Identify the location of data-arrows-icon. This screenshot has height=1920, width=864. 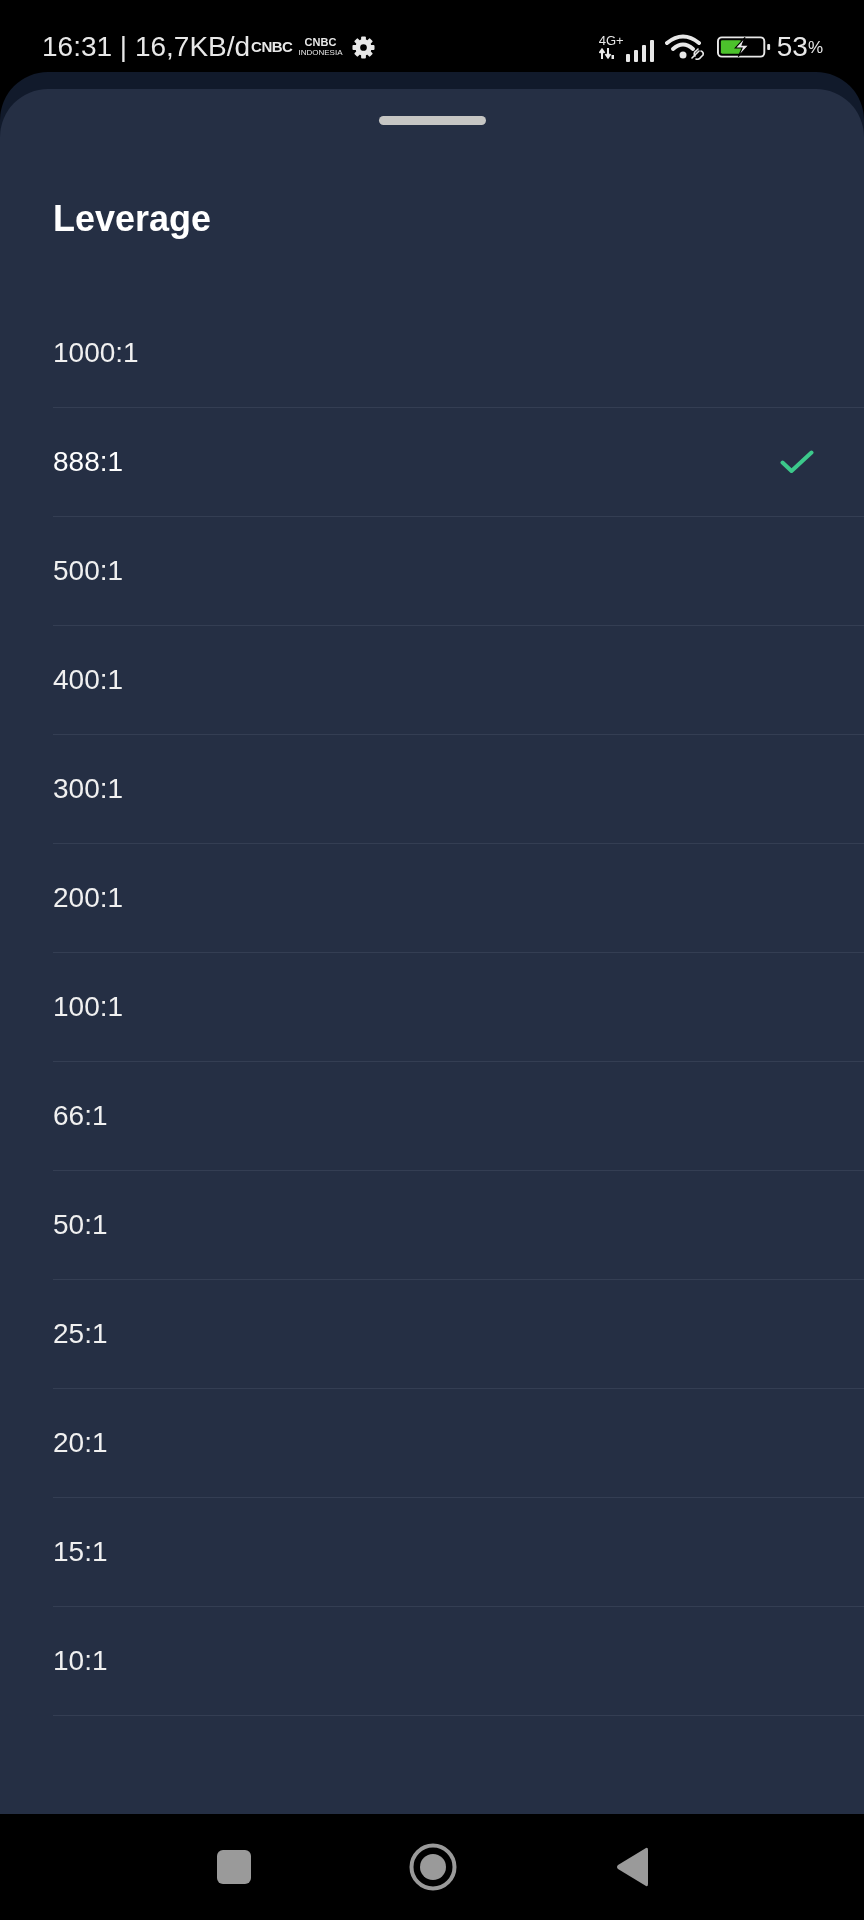
(606, 53).